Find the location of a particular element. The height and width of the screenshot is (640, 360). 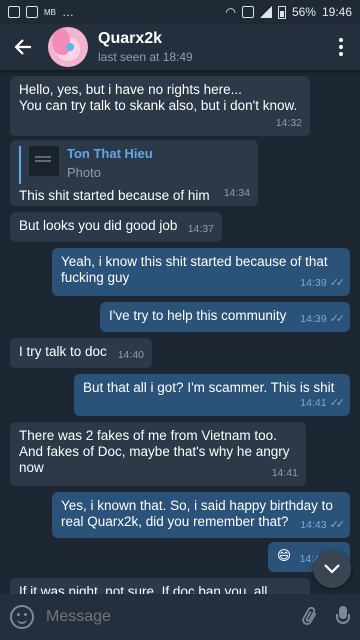

message-text: fucking guy is located at coordinates (95, 277).